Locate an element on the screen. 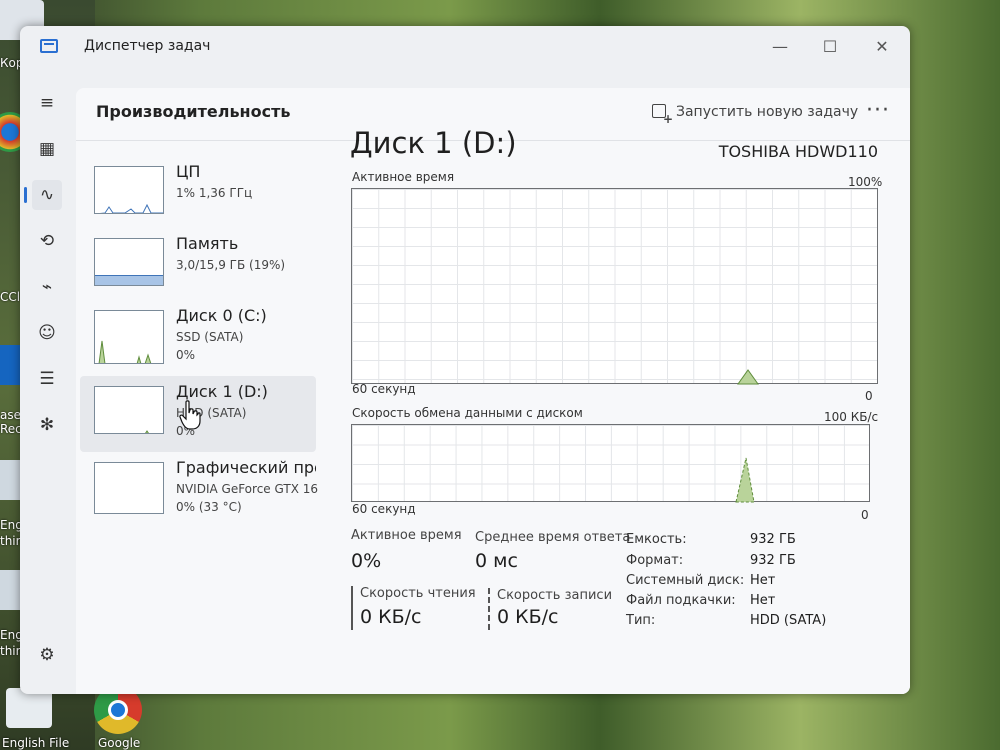 Image resolution: width=1000 pixels, height=750 pixels. device-detail: 1% 1,36 ГГц is located at coordinates (214, 193).